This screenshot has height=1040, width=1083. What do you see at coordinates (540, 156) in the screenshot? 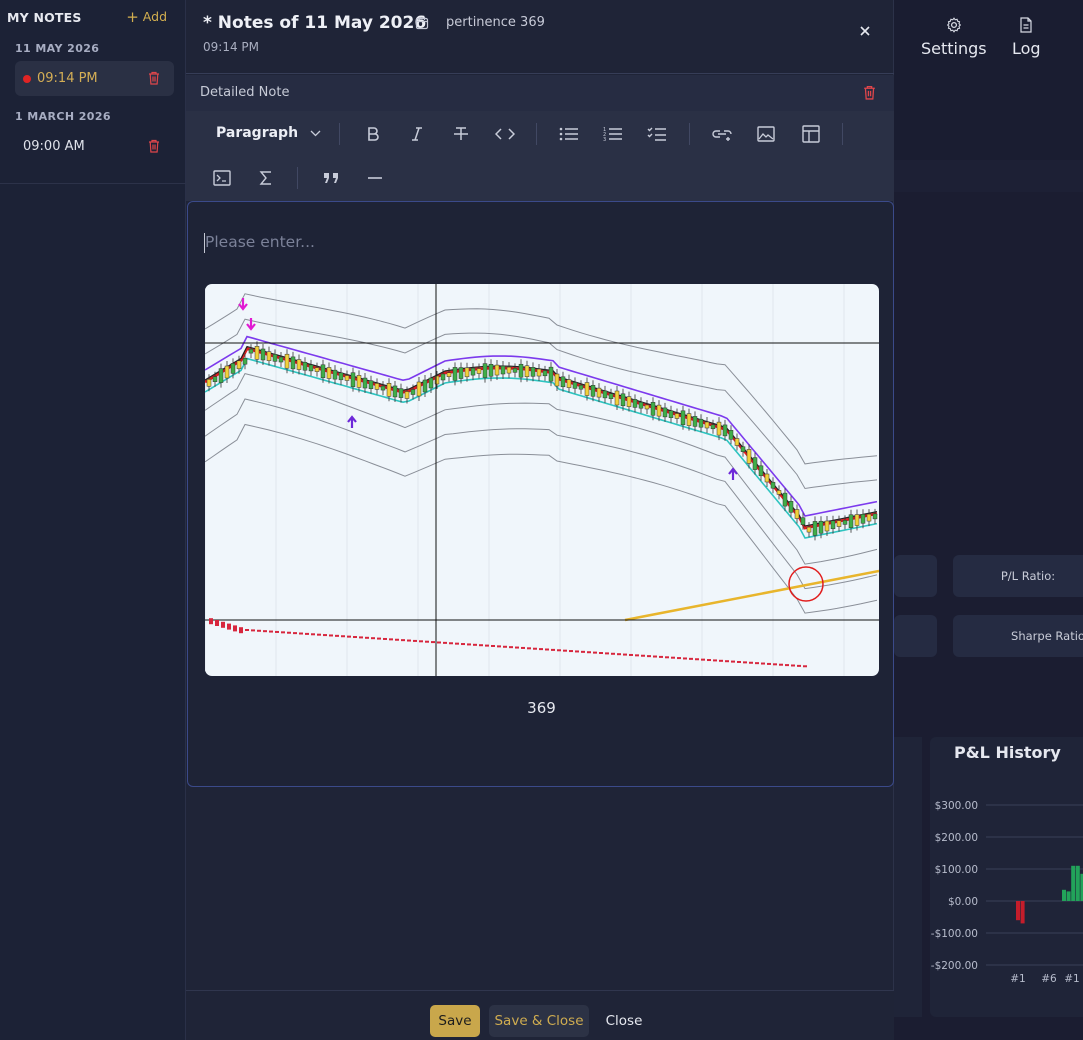
I see `editor-toolbar: Paragraph 123` at bounding box center [540, 156].